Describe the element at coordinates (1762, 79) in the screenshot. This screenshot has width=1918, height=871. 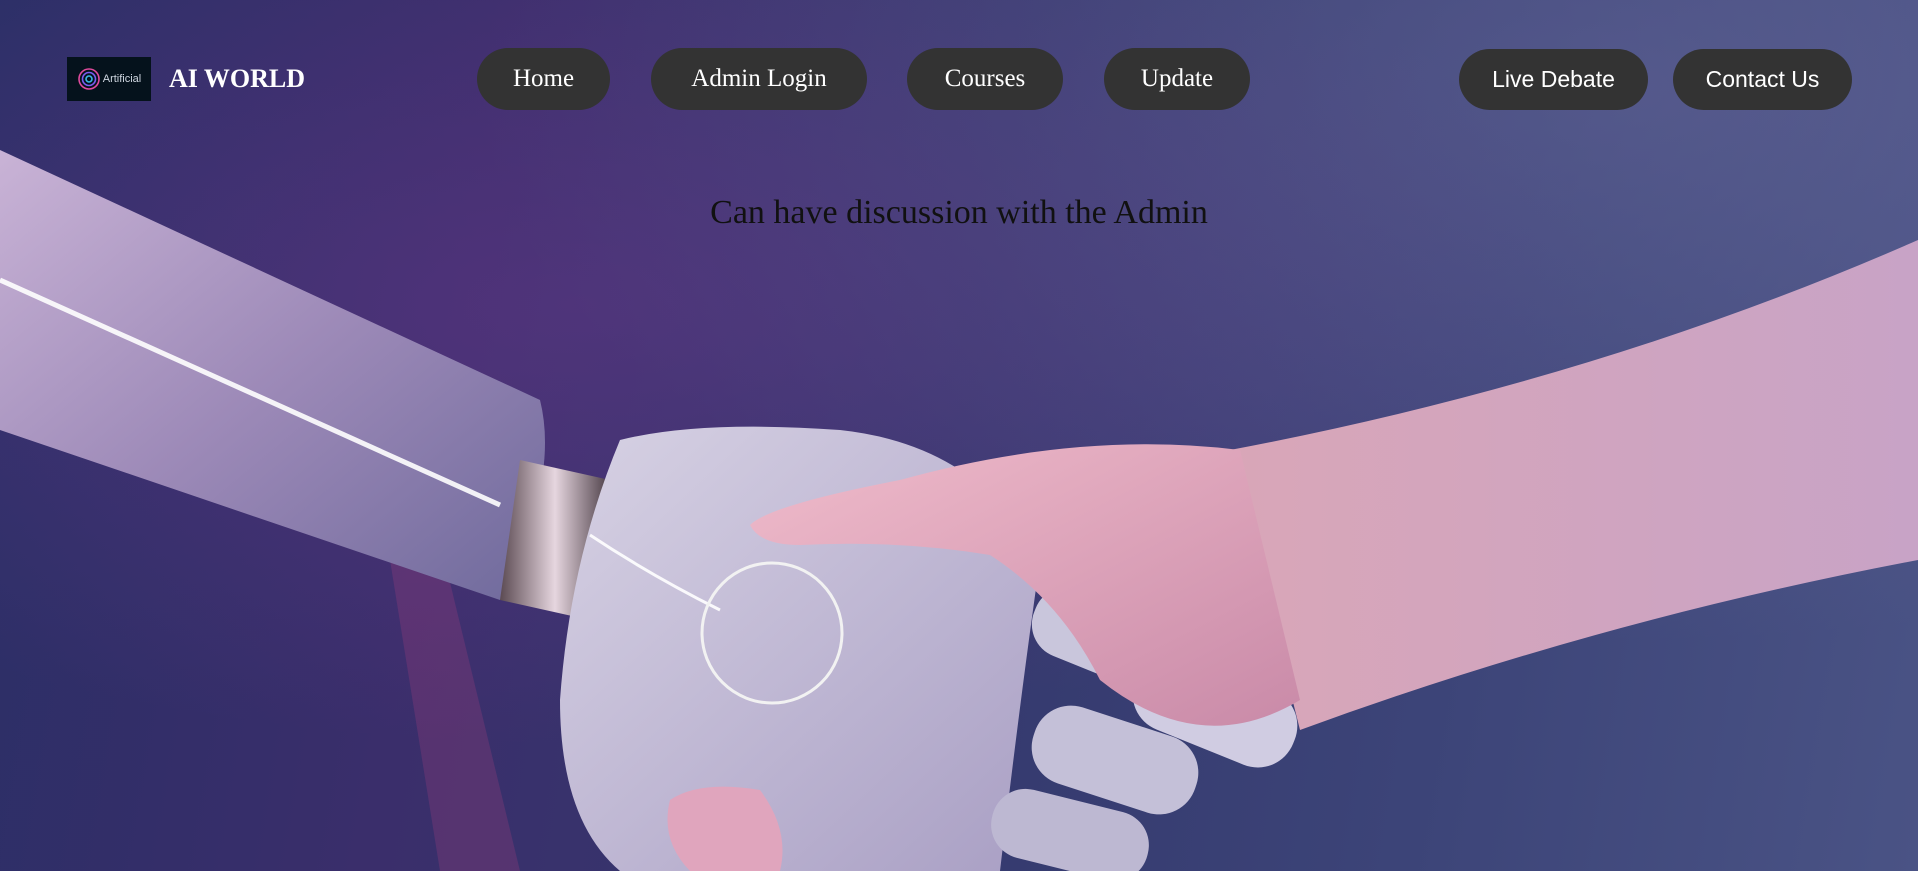
I see `nav-contact-us-button: Contact Us` at that location.